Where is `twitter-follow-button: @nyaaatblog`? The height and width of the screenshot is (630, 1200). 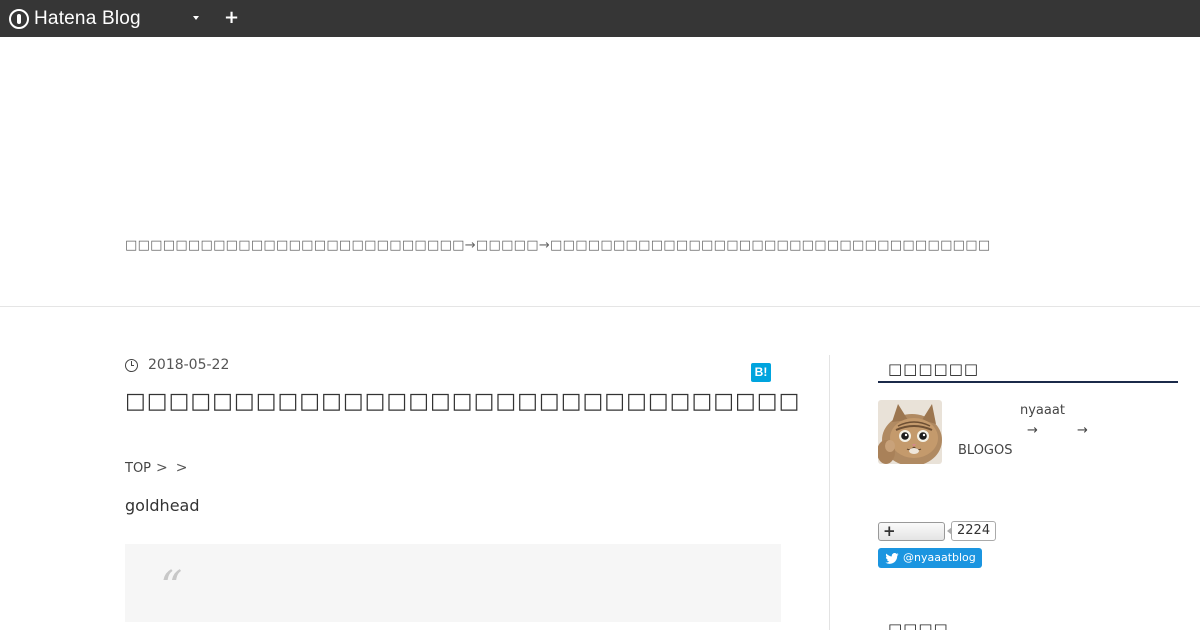 twitter-follow-button: @nyaaatblog is located at coordinates (930, 558).